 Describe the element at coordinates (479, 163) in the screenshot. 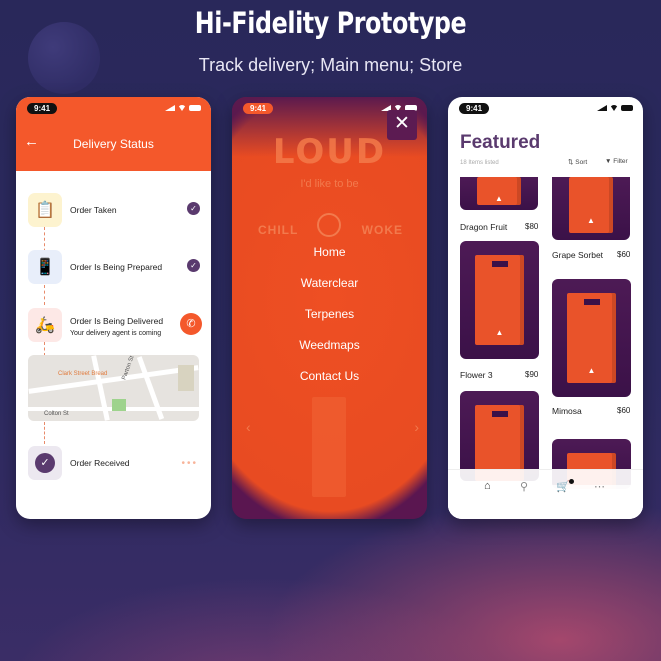

I see `items-count: 18 Items listed` at that location.